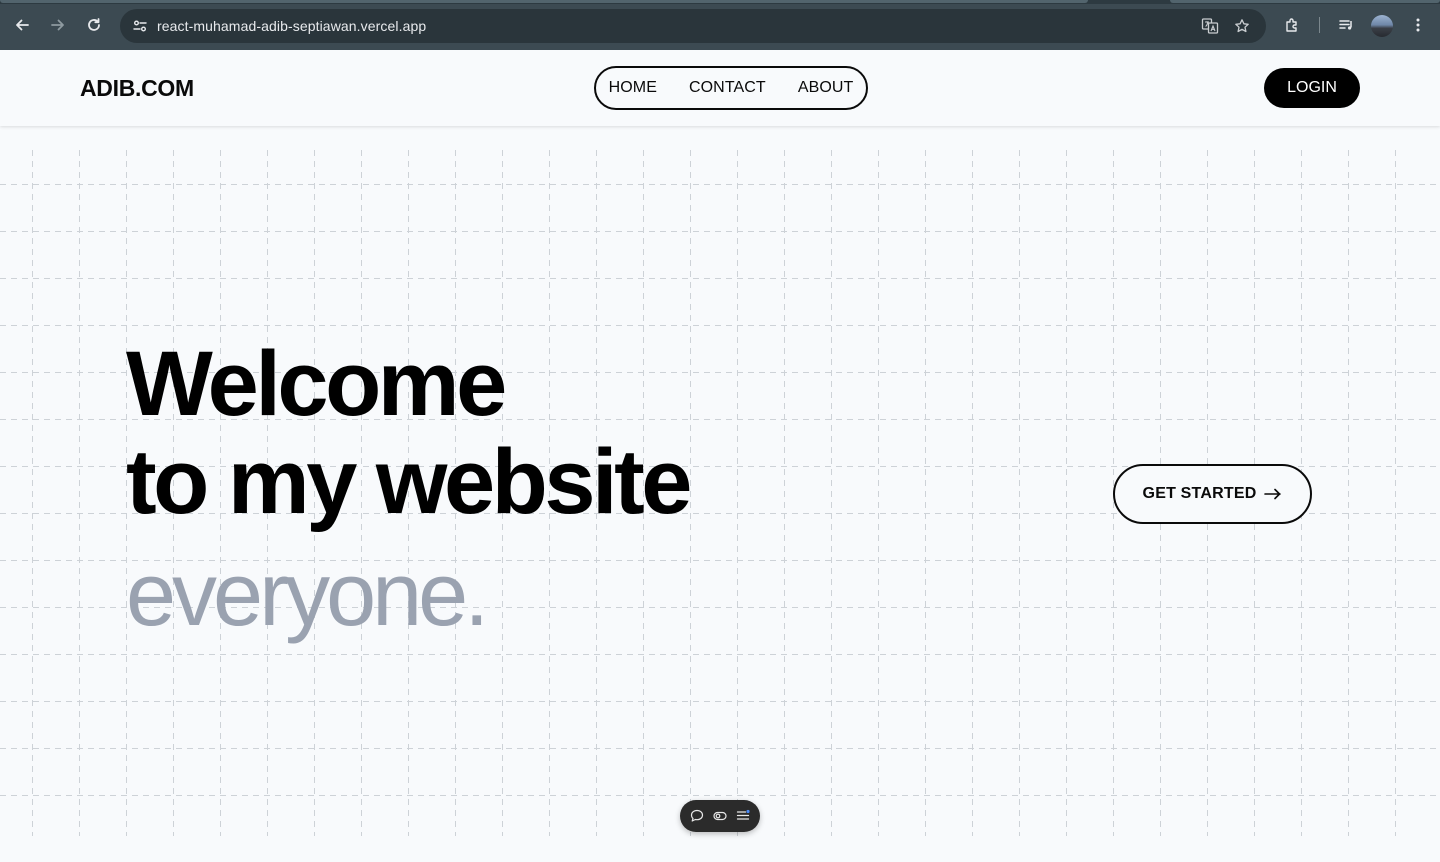  What do you see at coordinates (1199, 493) in the screenshot?
I see `get-started-label: GET STARTED` at bounding box center [1199, 493].